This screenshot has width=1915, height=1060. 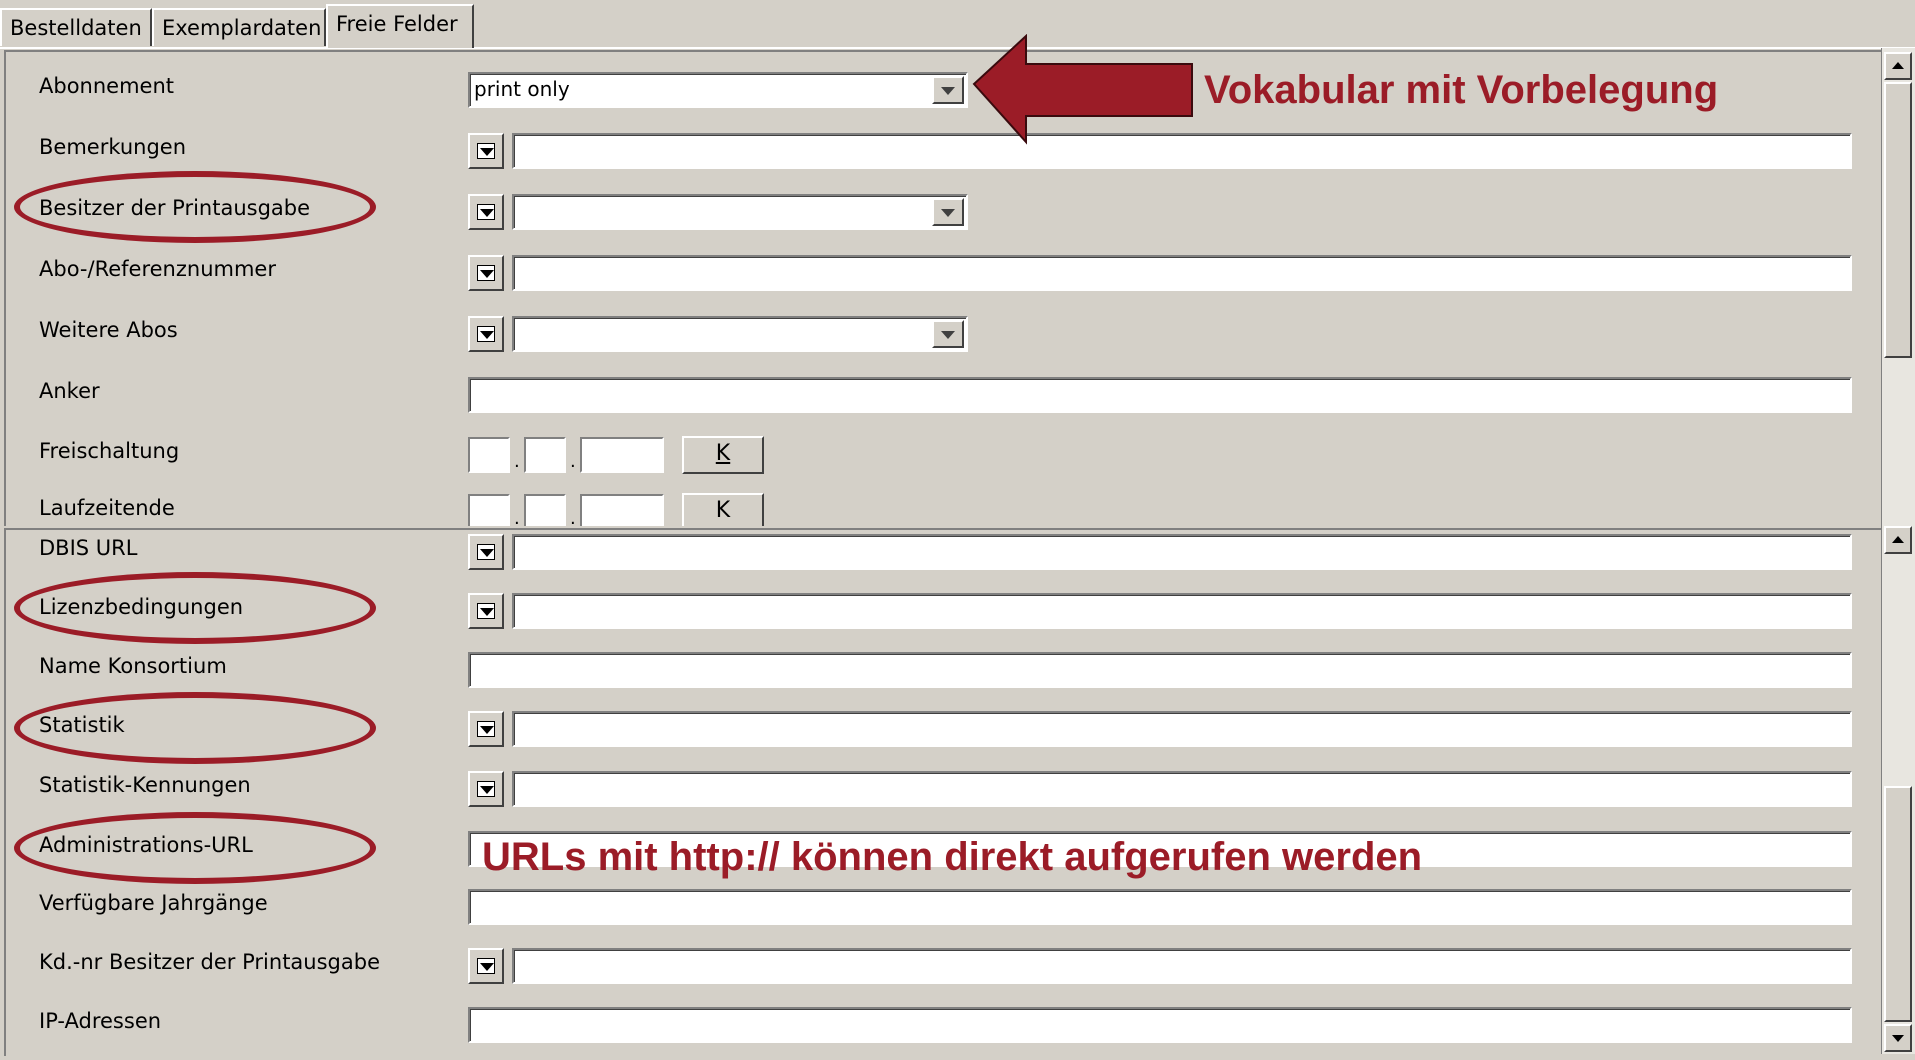 I want to click on row-dbis-url: DBIS URL, so click(x=946, y=550).